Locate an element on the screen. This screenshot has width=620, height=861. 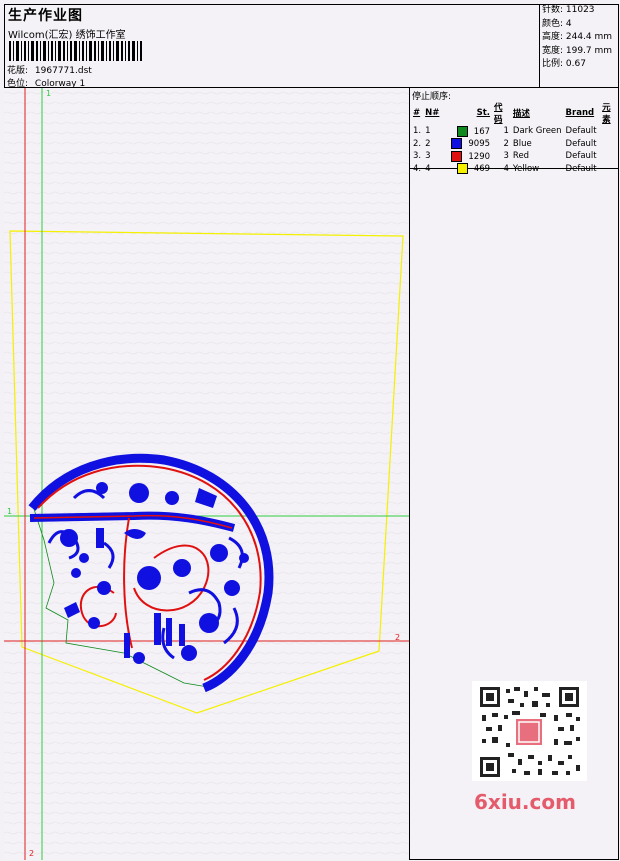
col-stitches: St. is located at coordinates (483, 113).